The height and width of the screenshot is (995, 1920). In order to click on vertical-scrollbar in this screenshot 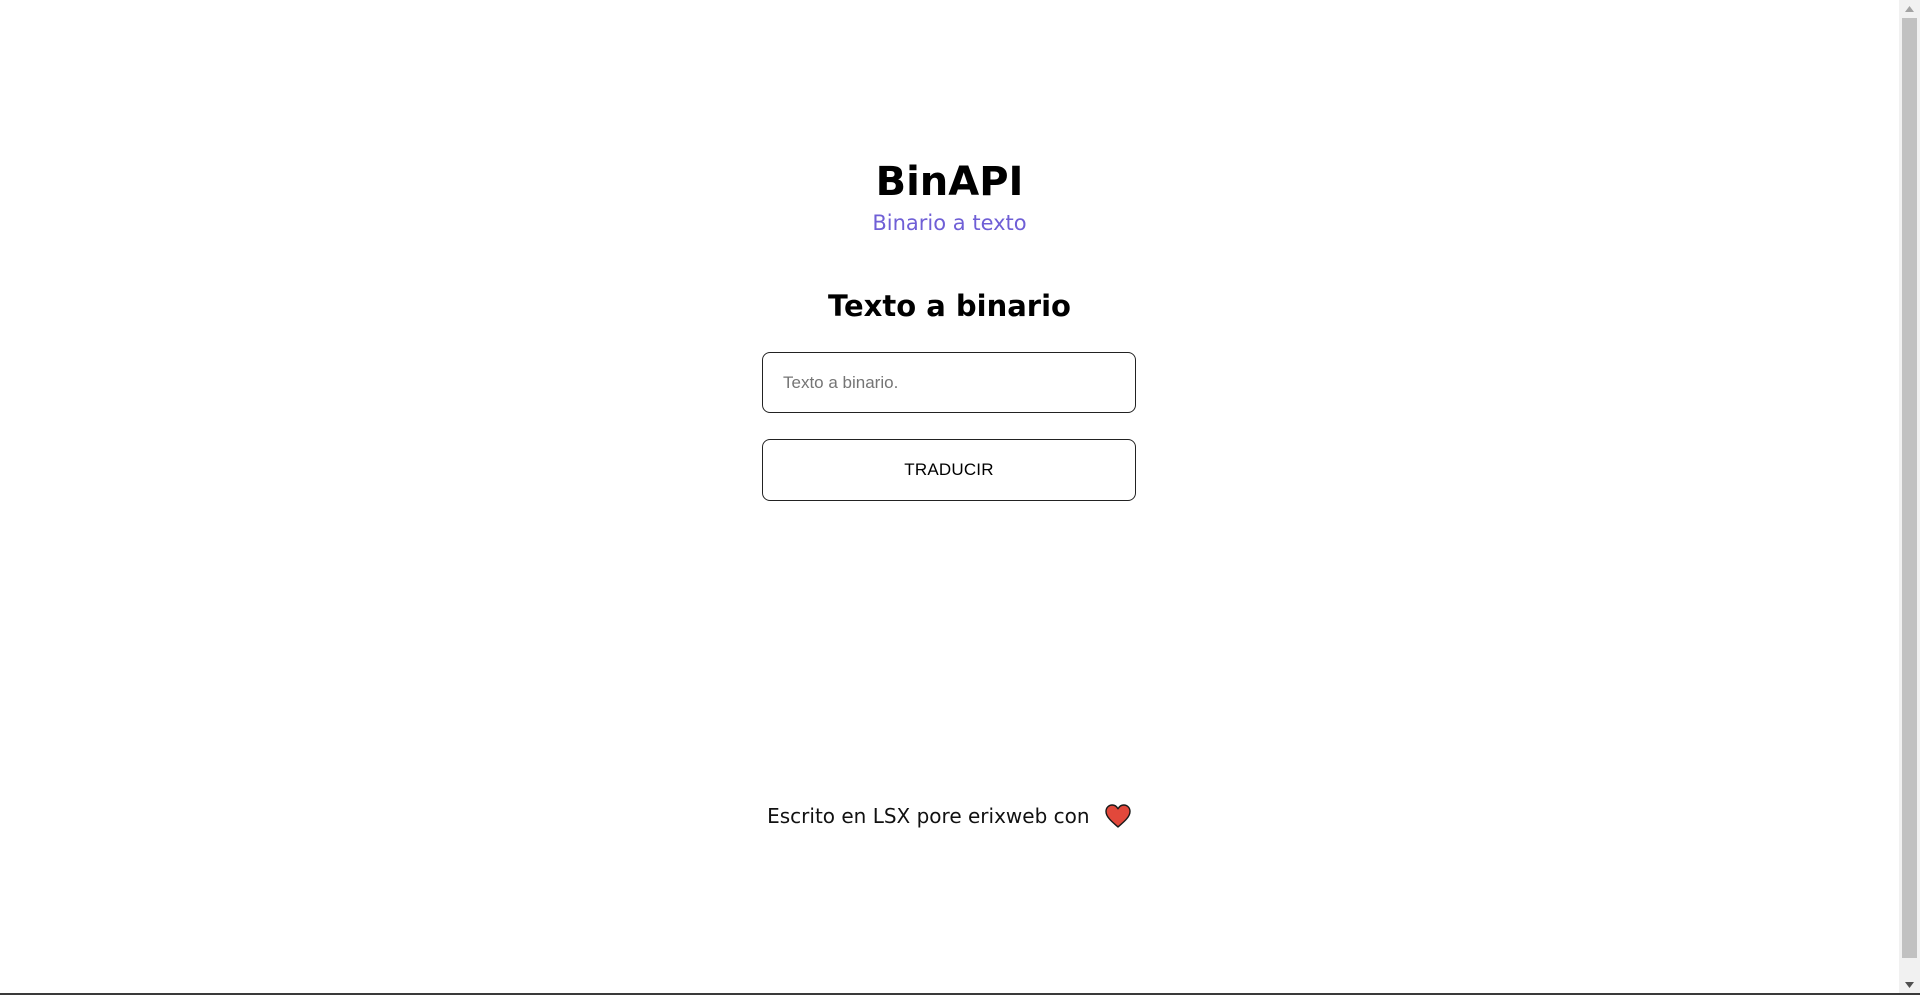, I will do `click(1909, 496)`.